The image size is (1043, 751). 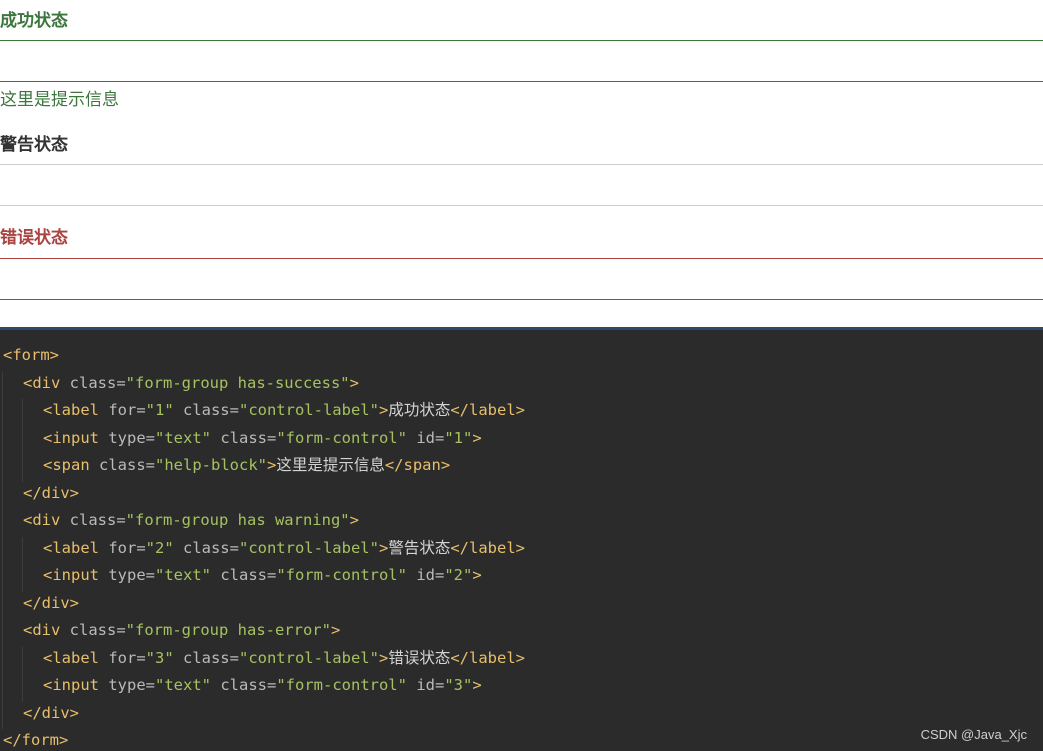 What do you see at coordinates (228, 630) in the screenshot?
I see `code-token: "form-group has-error"` at bounding box center [228, 630].